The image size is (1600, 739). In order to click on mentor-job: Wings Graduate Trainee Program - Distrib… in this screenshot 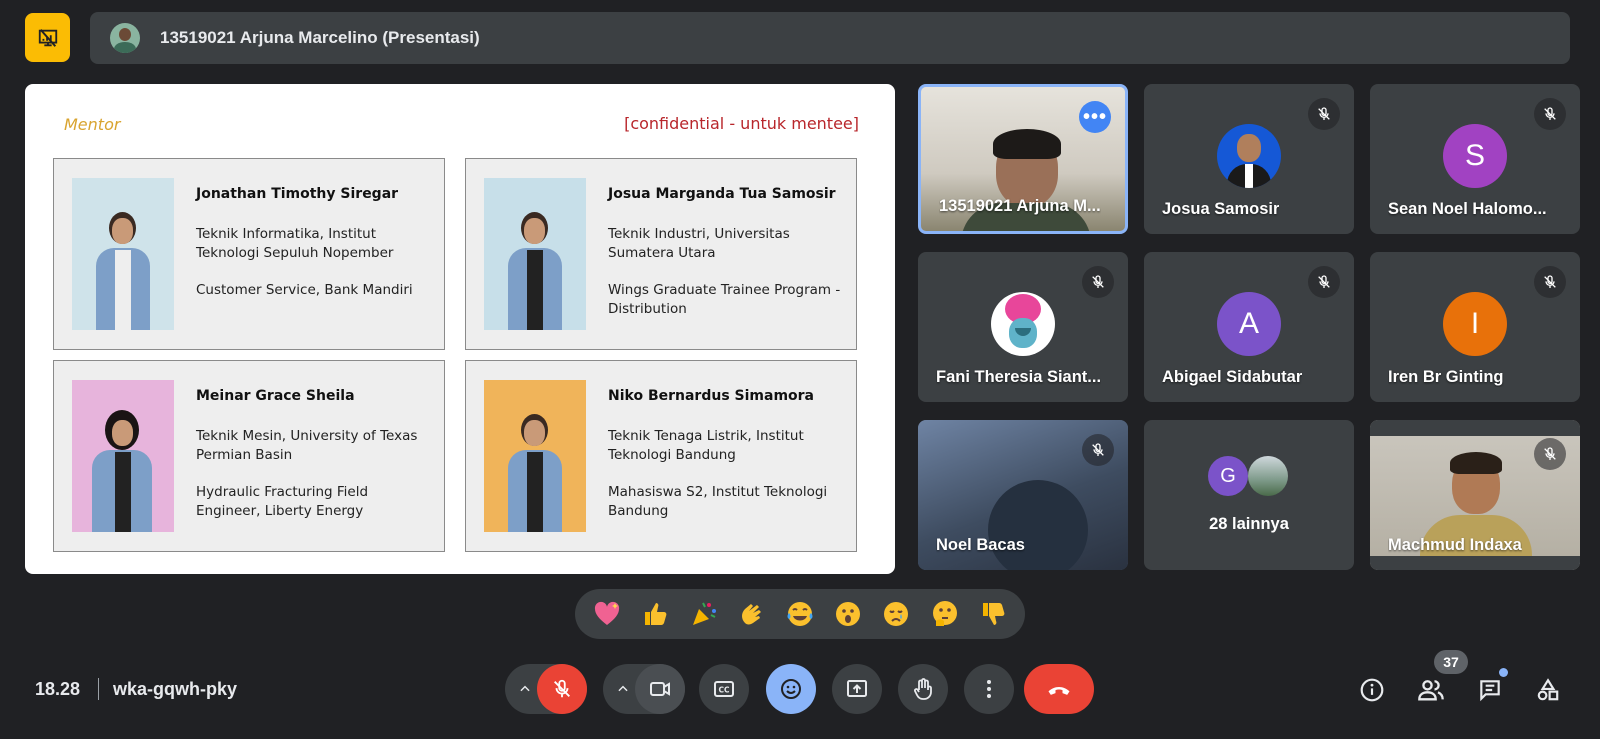, I will do `click(724, 299)`.